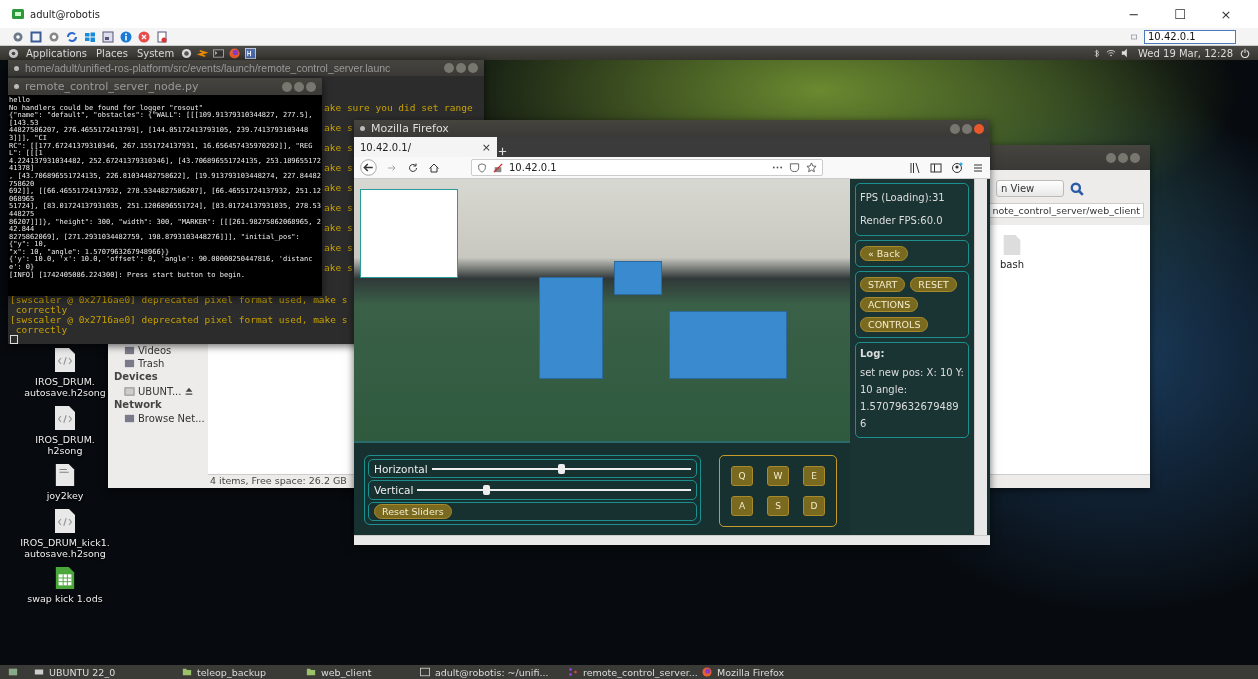  What do you see at coordinates (112, 53) in the screenshot?
I see `panel-menu: Places` at bounding box center [112, 53].